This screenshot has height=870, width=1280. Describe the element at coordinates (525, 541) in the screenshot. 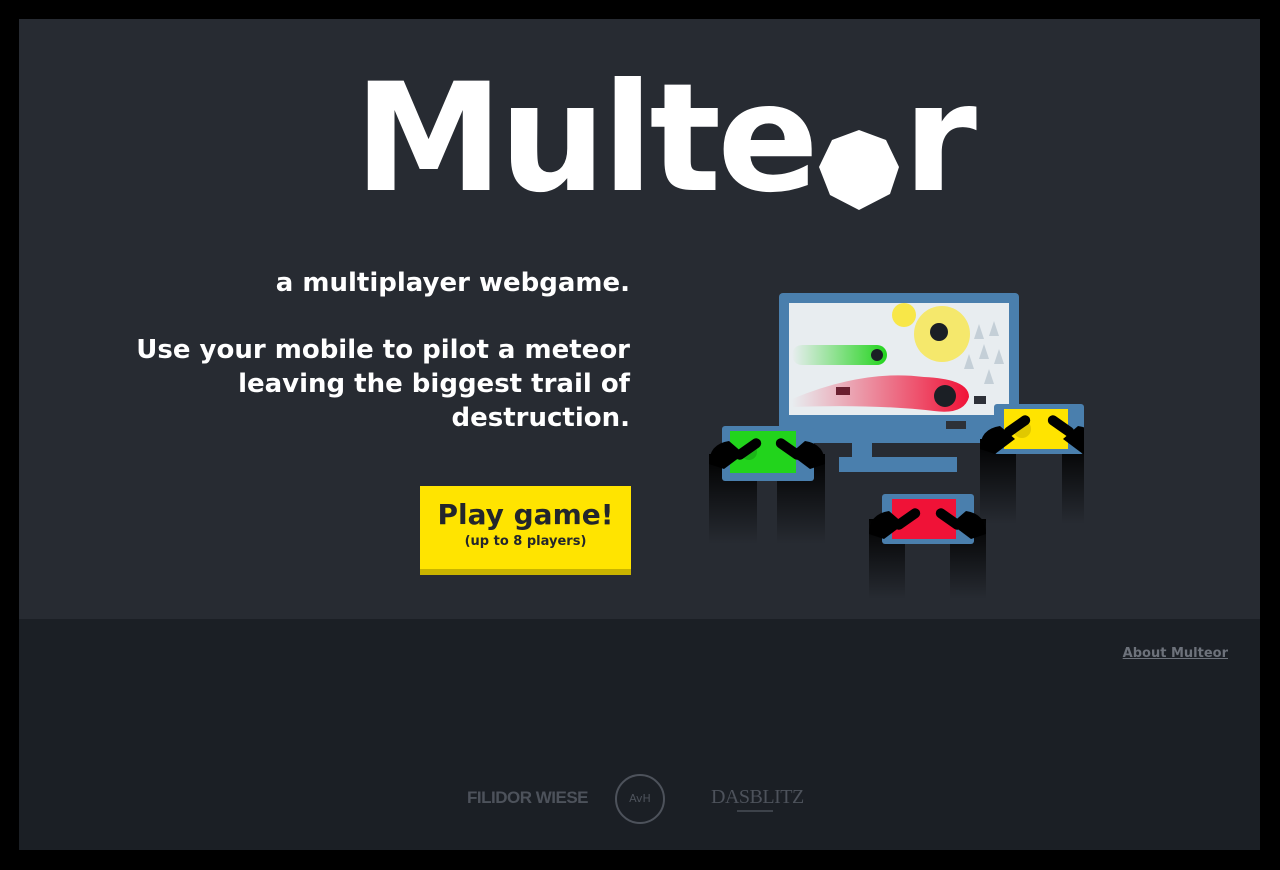

I see `play-button-subtitle: (up to 8 players)` at that location.